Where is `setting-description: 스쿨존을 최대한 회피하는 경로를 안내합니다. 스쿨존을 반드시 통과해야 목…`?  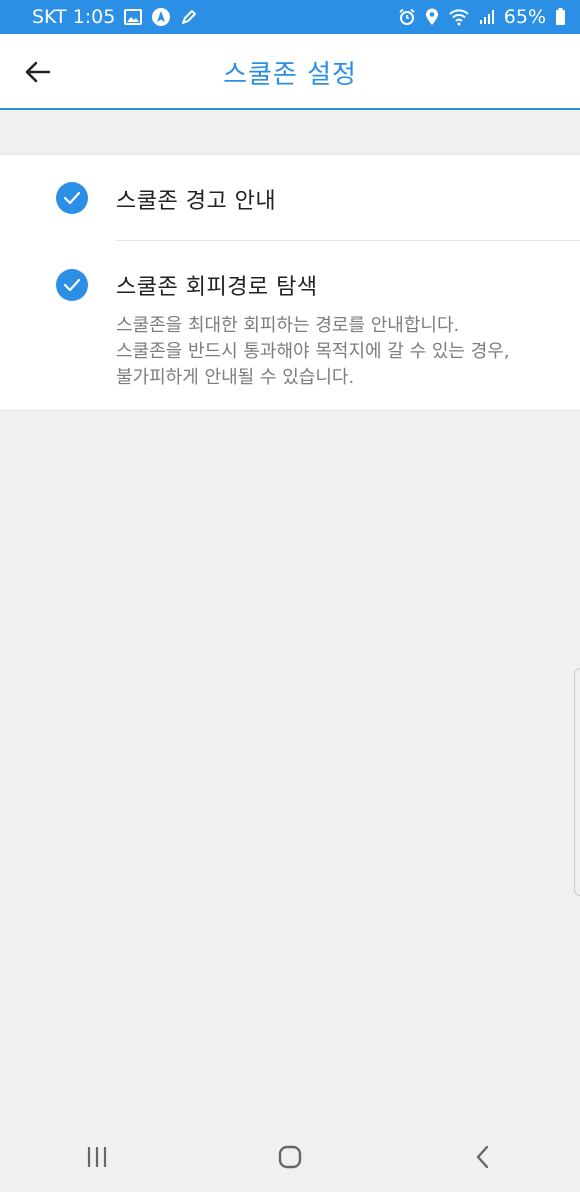 setting-description: 스쿨존을 최대한 회피하는 경로를 안내합니다. 스쿨존을 반드시 통과해야 목… is located at coordinates (348, 352).